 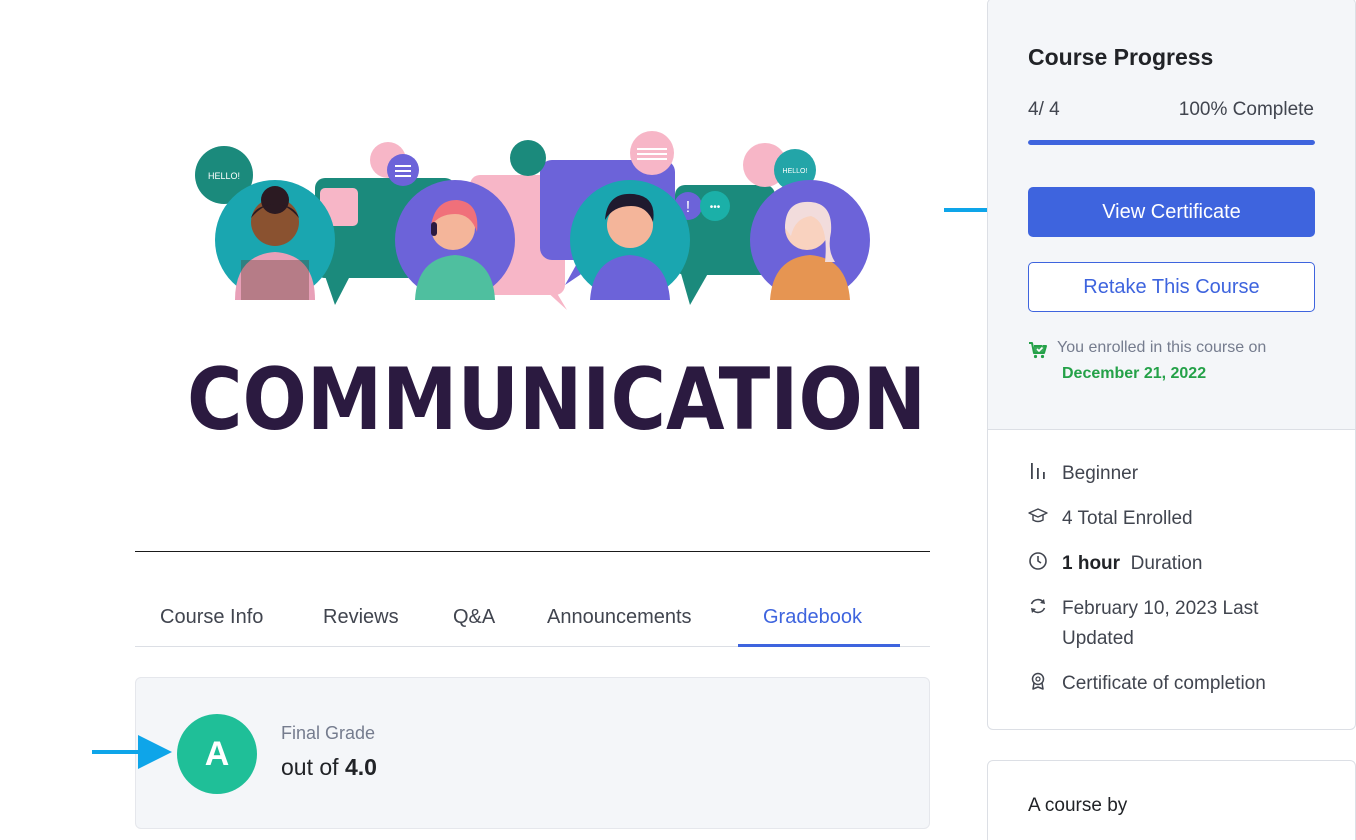 I want to click on dots-text: •••, so click(x=715, y=207).